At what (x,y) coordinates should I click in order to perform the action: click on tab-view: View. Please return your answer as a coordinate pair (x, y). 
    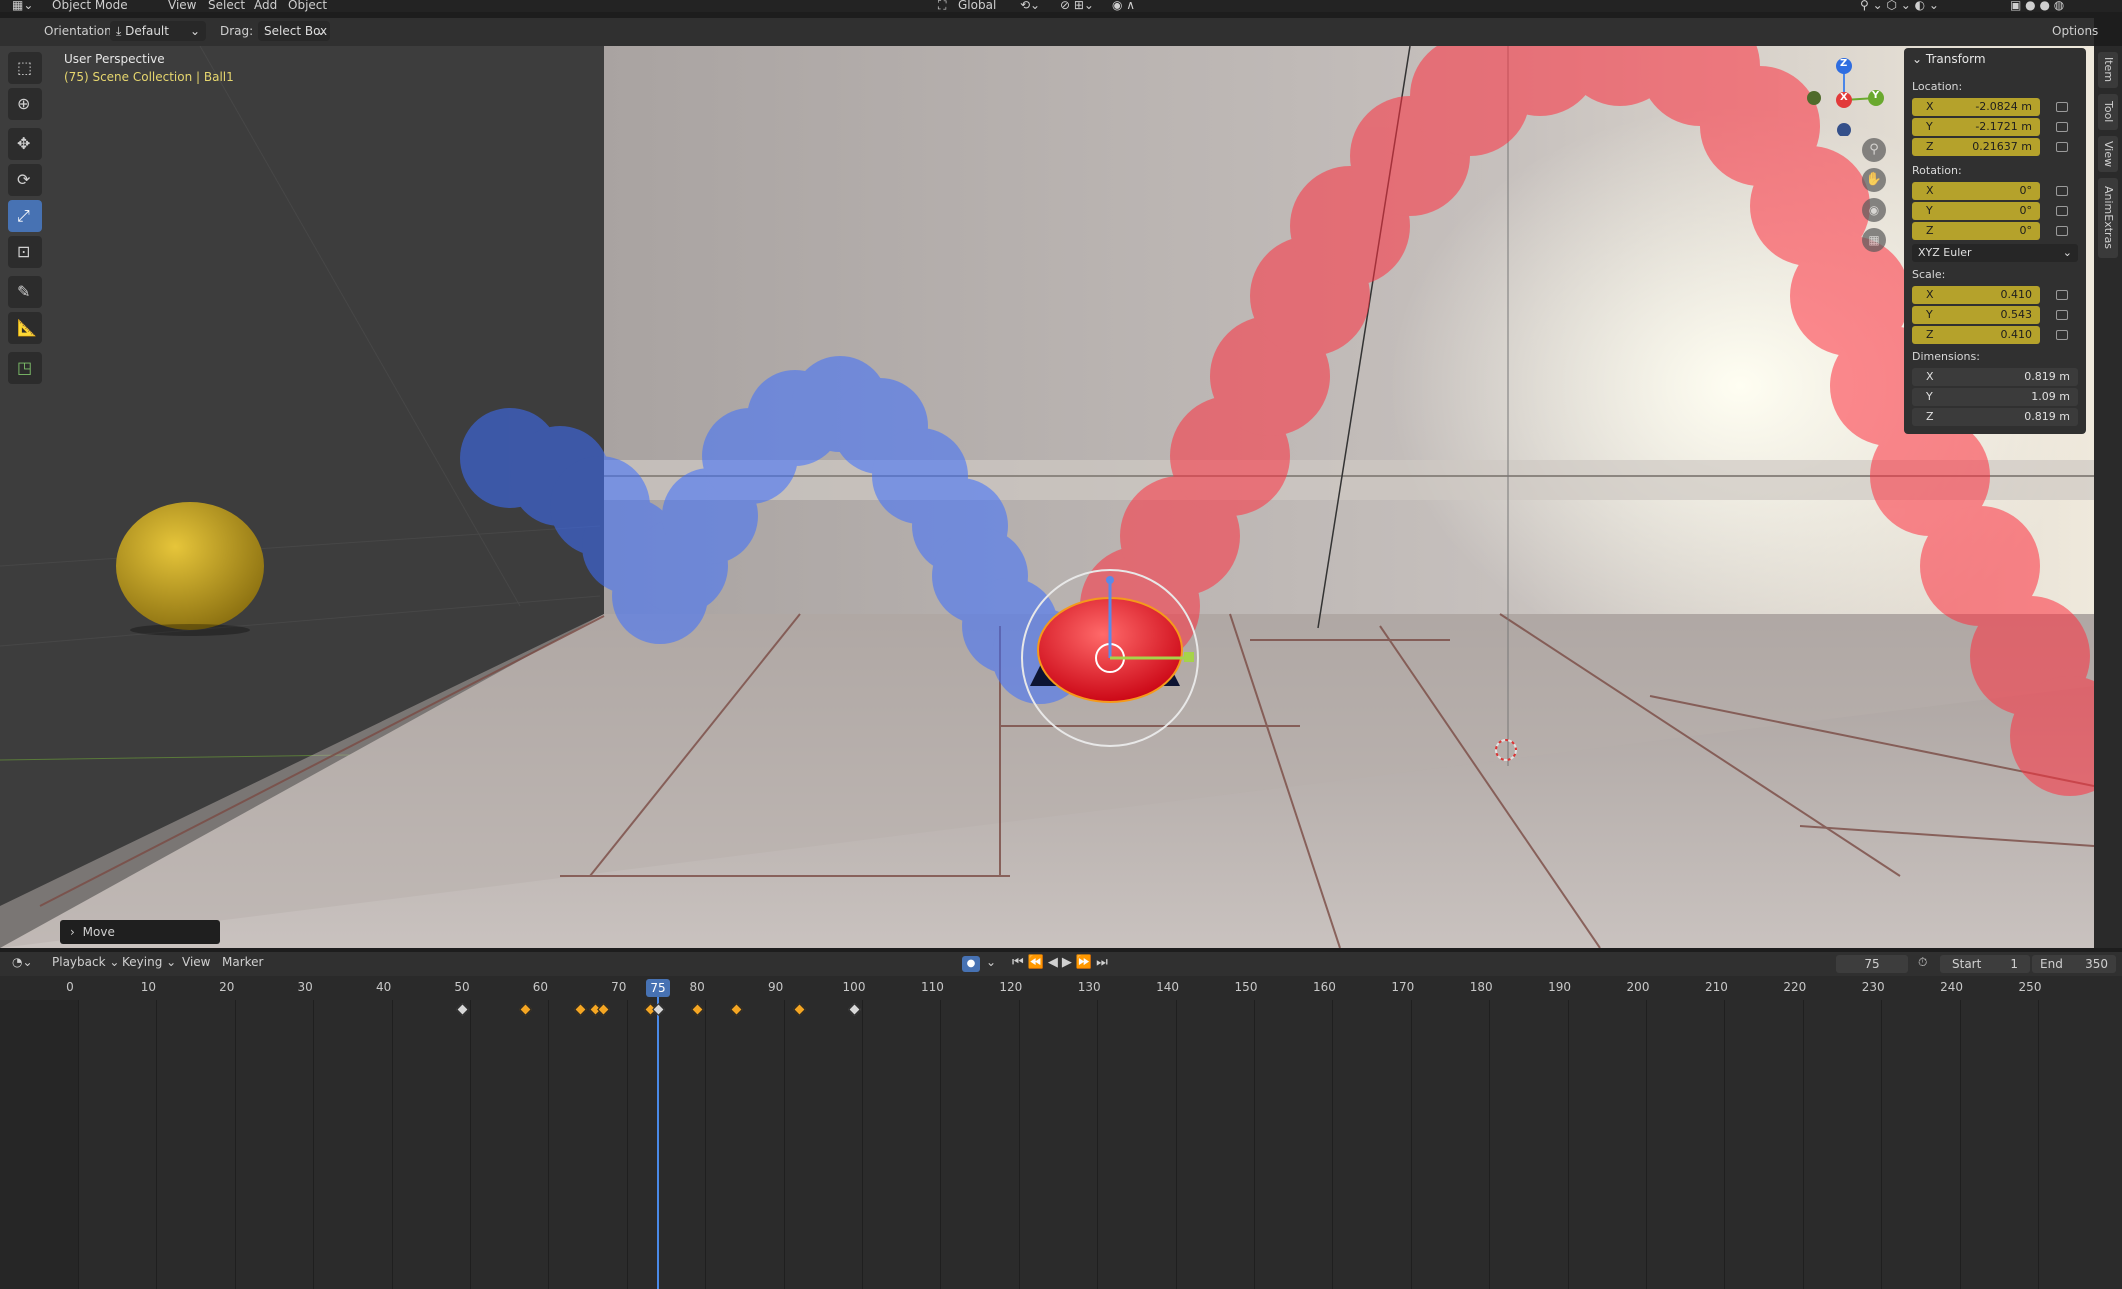
    Looking at the image, I should click on (2108, 154).